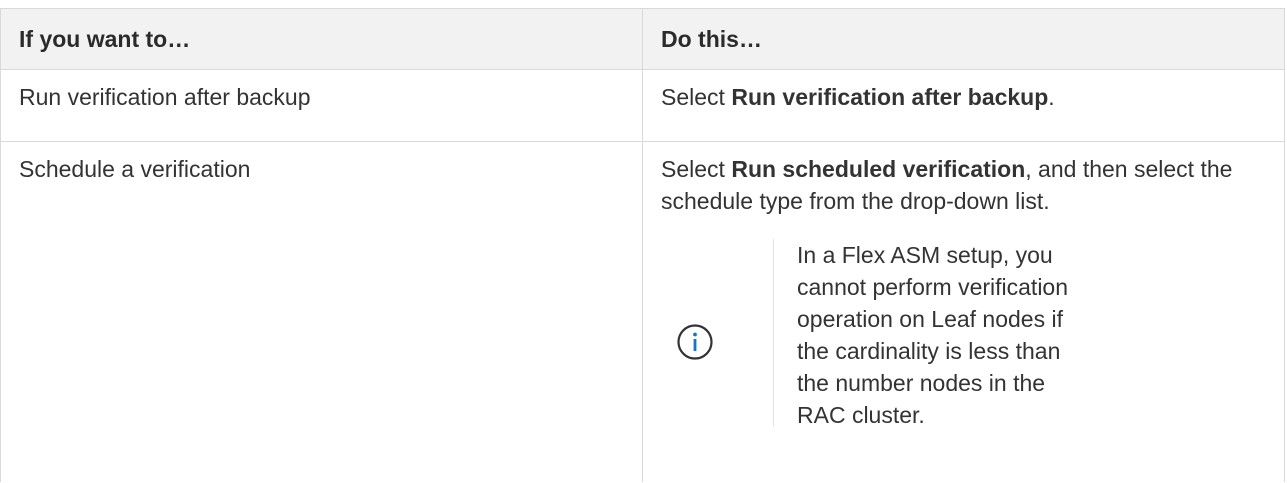  I want to click on info-circle-icon, so click(695, 342).